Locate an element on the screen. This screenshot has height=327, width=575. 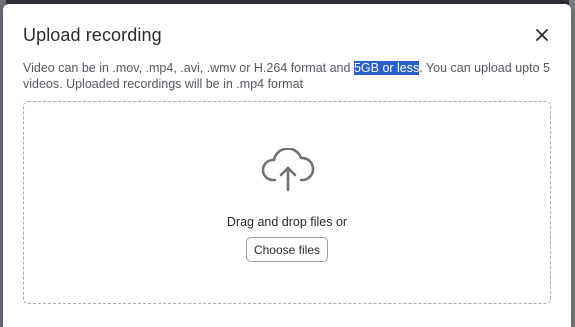
close-button is located at coordinates (542, 35).